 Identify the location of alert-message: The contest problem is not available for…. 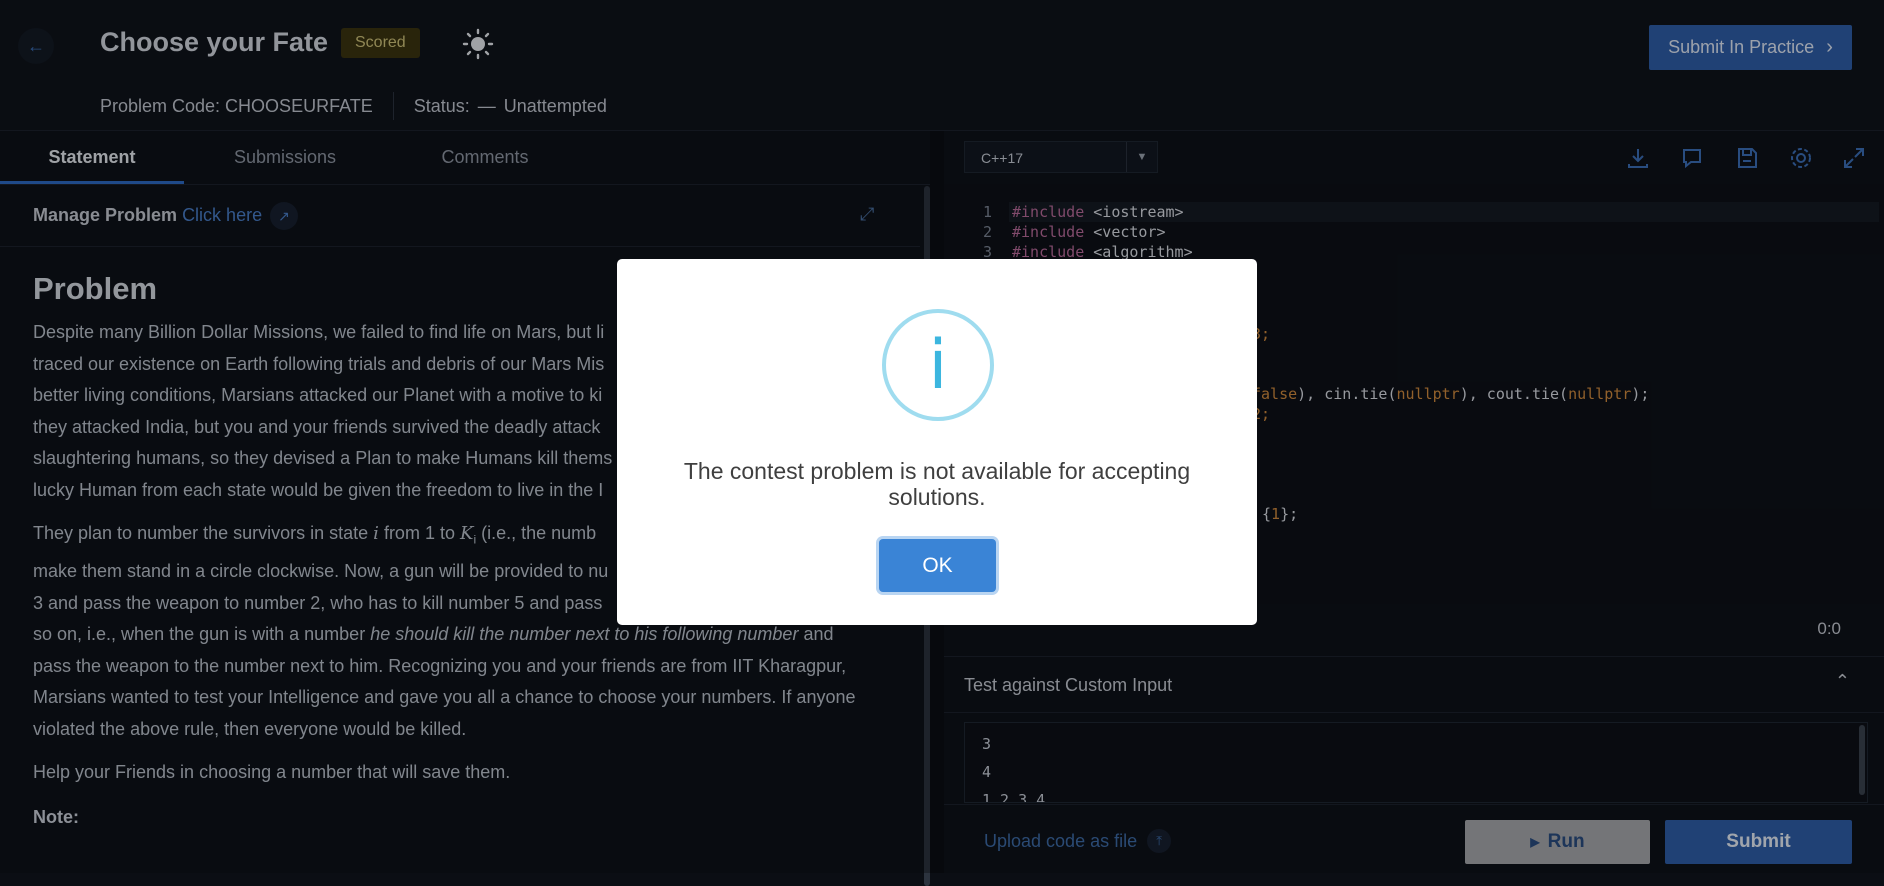
(937, 484).